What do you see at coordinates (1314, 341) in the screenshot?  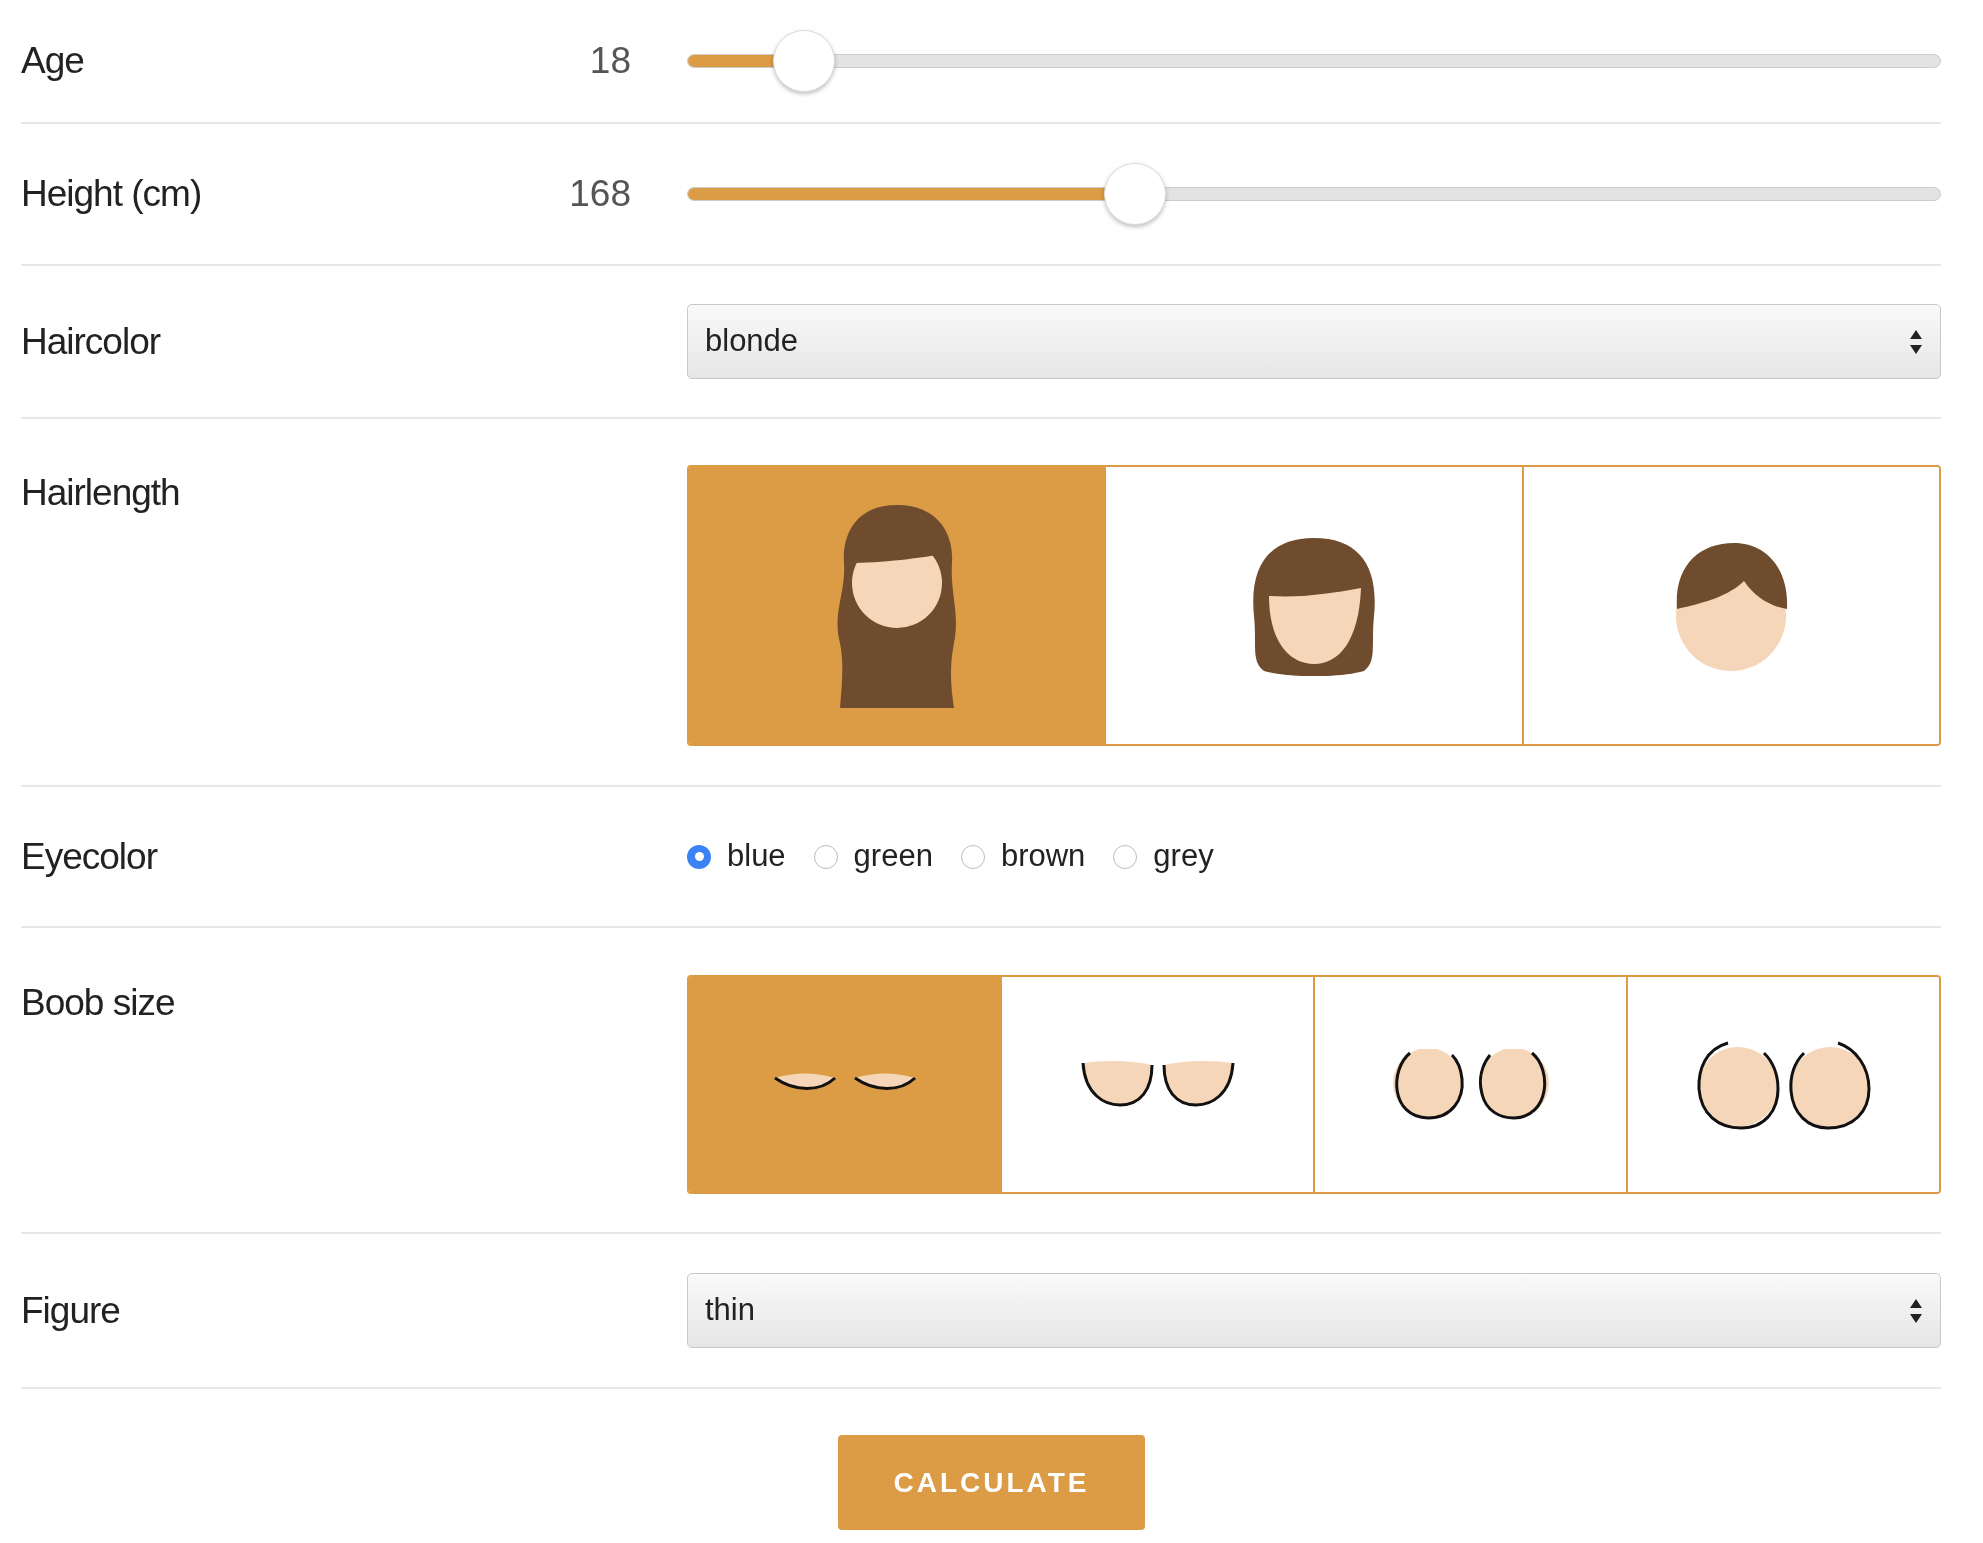 I see `dropdown: blonde` at bounding box center [1314, 341].